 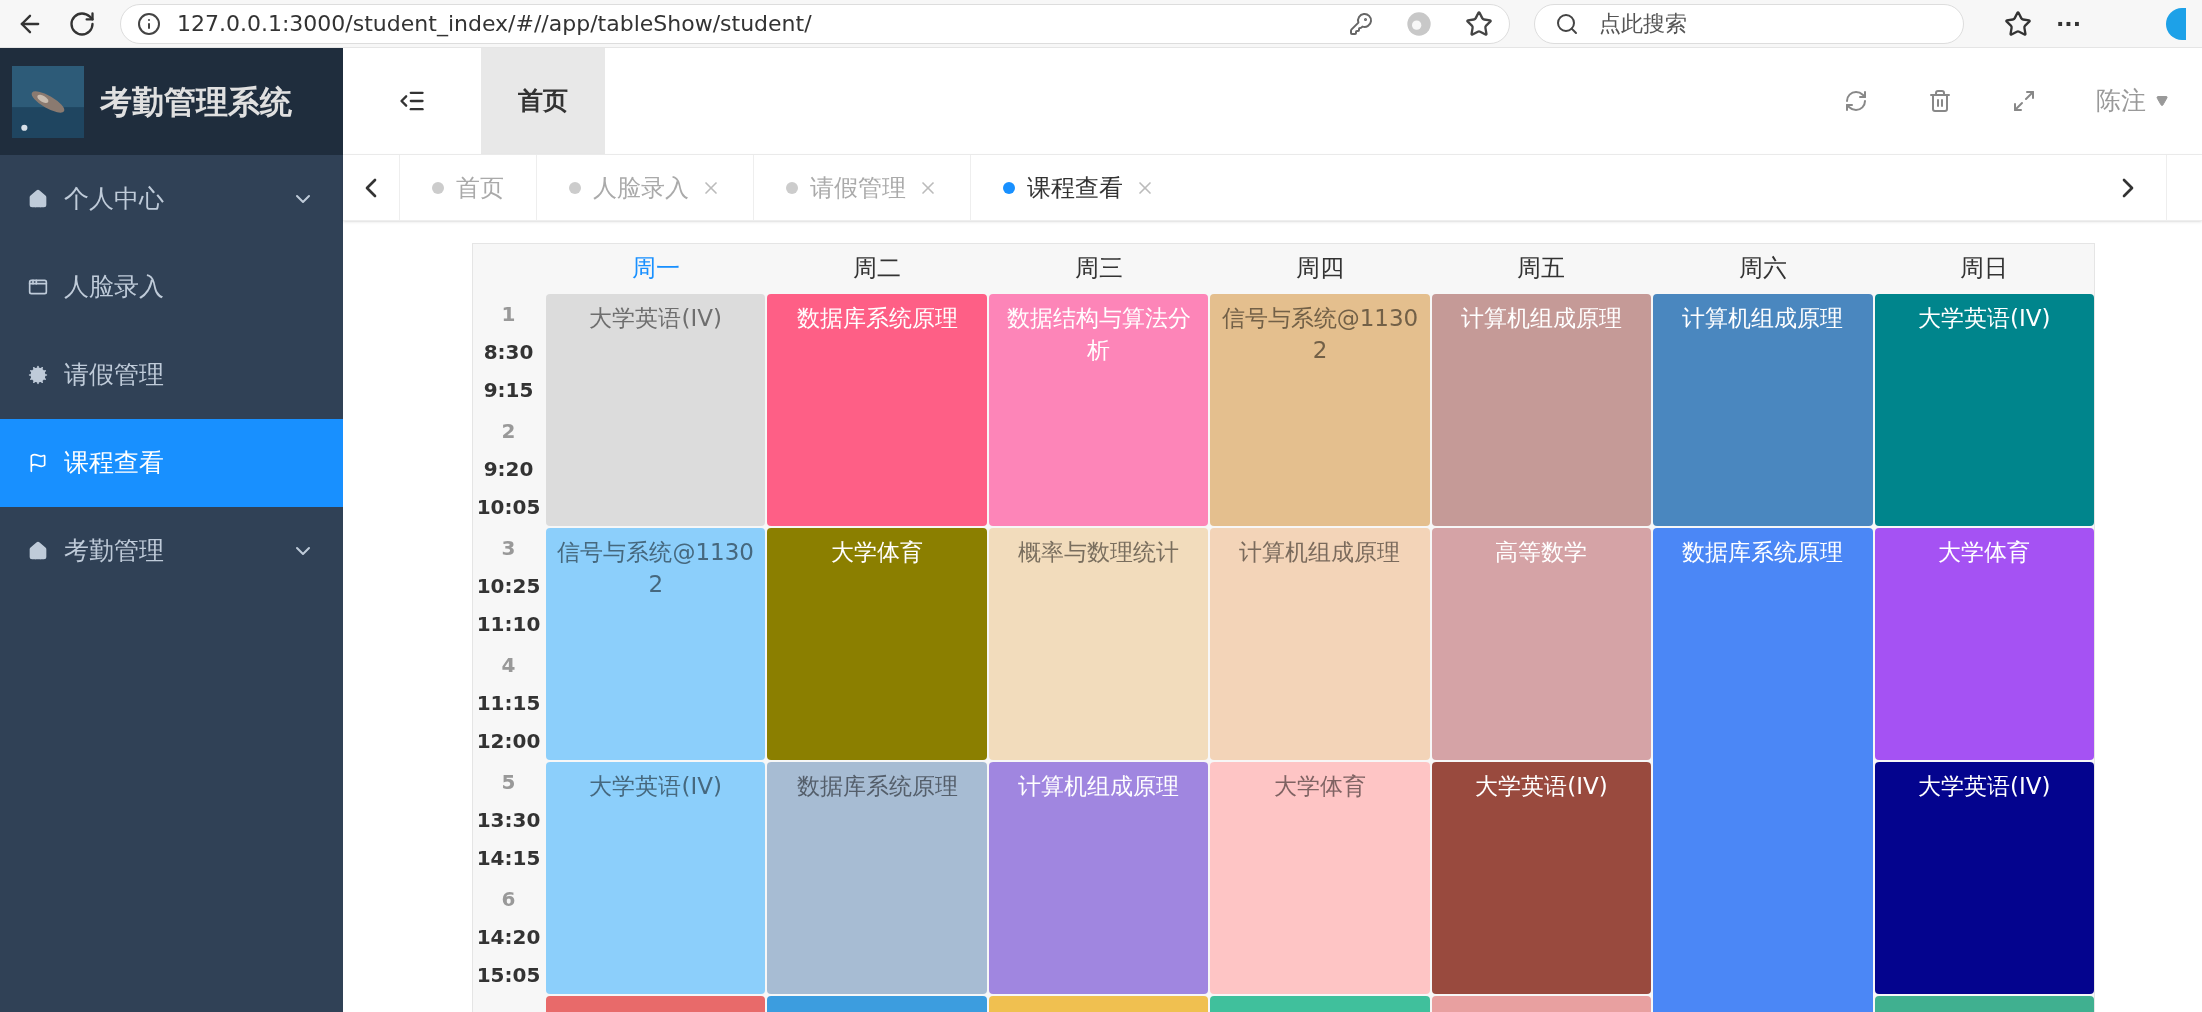 What do you see at coordinates (1567, 23) in the screenshot?
I see `search-icon` at bounding box center [1567, 23].